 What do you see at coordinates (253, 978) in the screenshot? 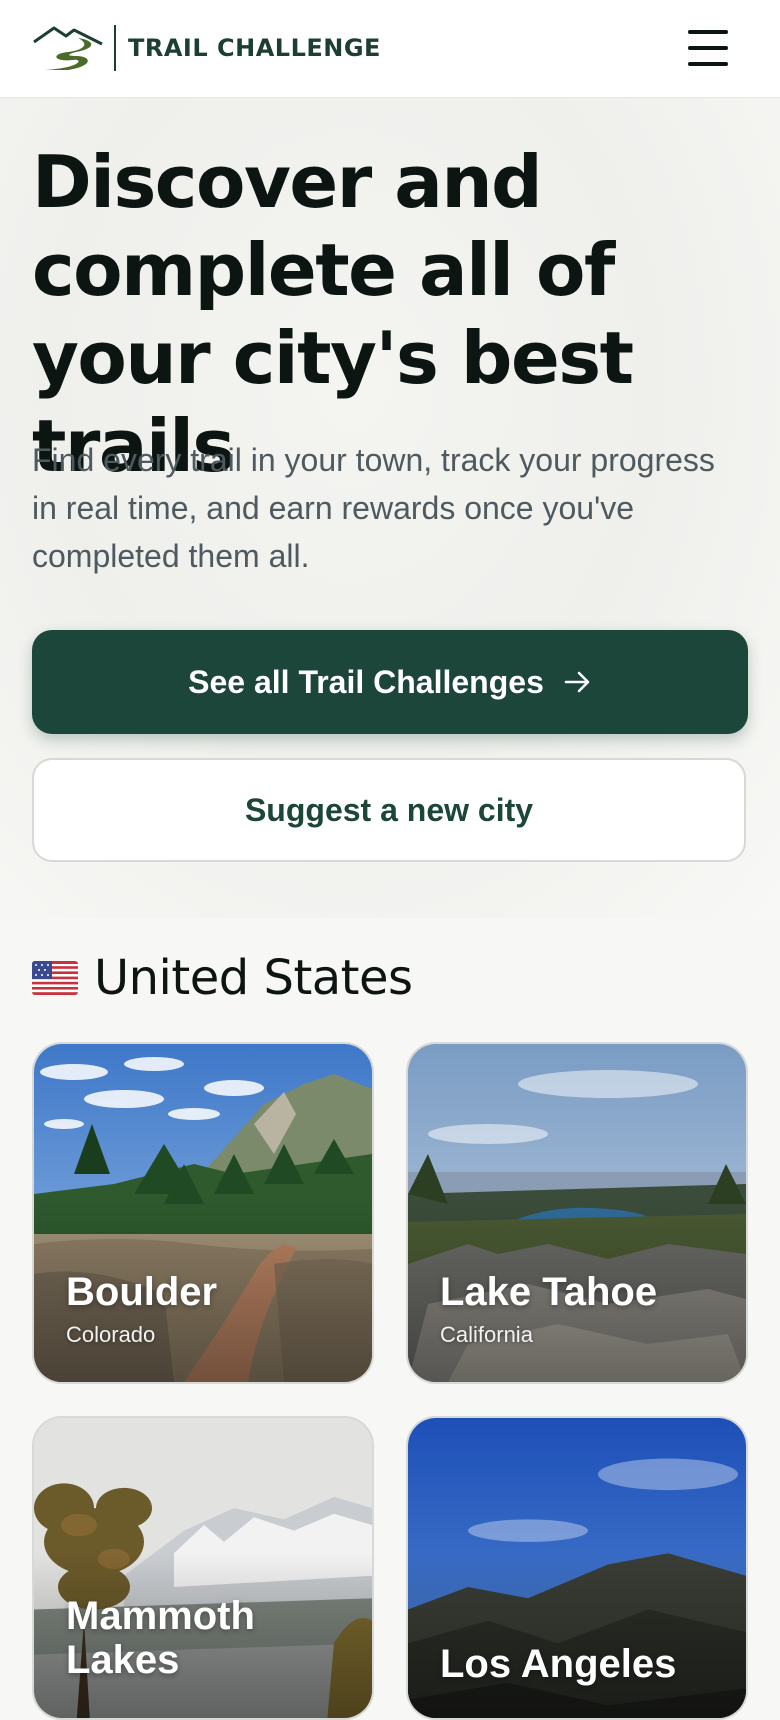
I see `section-title: United States` at bounding box center [253, 978].